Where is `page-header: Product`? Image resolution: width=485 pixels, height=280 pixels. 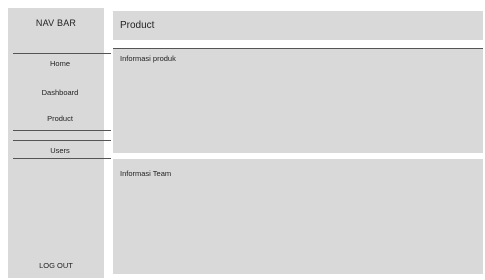
page-header: Product is located at coordinates (298, 25).